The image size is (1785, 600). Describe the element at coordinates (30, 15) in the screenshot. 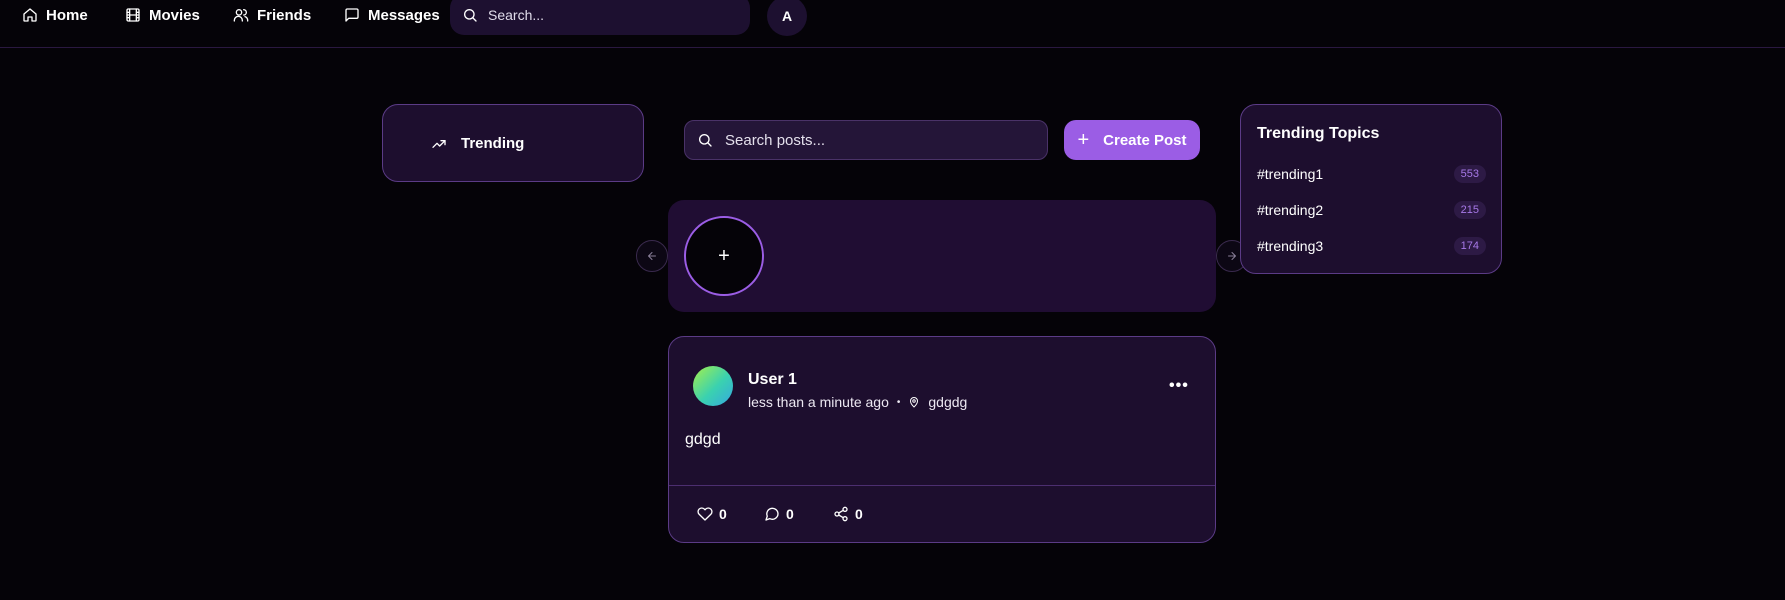

I see `home-icon` at that location.